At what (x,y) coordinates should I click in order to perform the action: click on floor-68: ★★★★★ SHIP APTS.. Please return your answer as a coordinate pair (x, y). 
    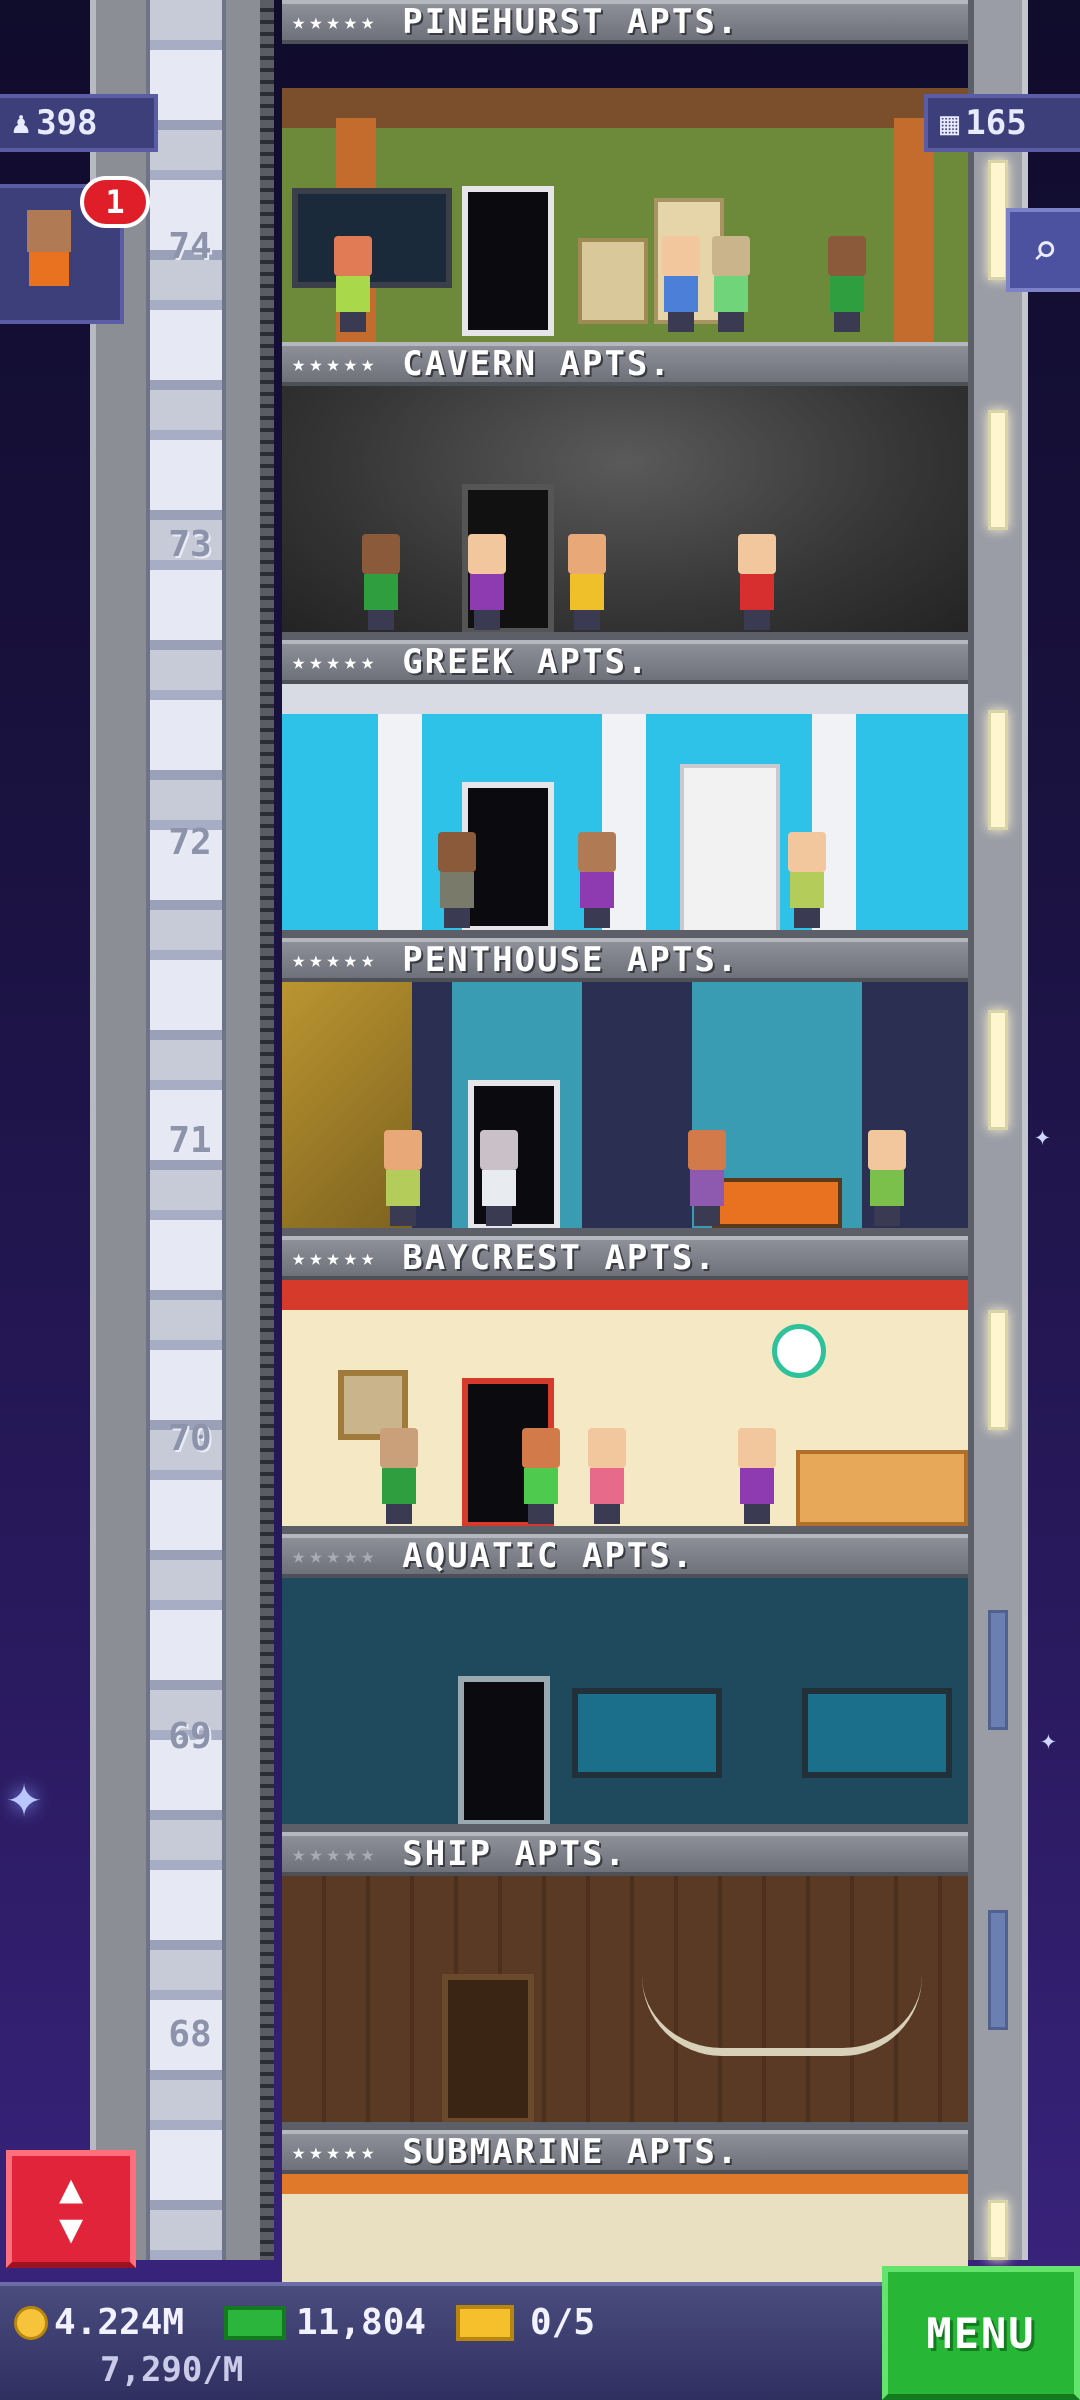
    Looking at the image, I should click on (625, 1981).